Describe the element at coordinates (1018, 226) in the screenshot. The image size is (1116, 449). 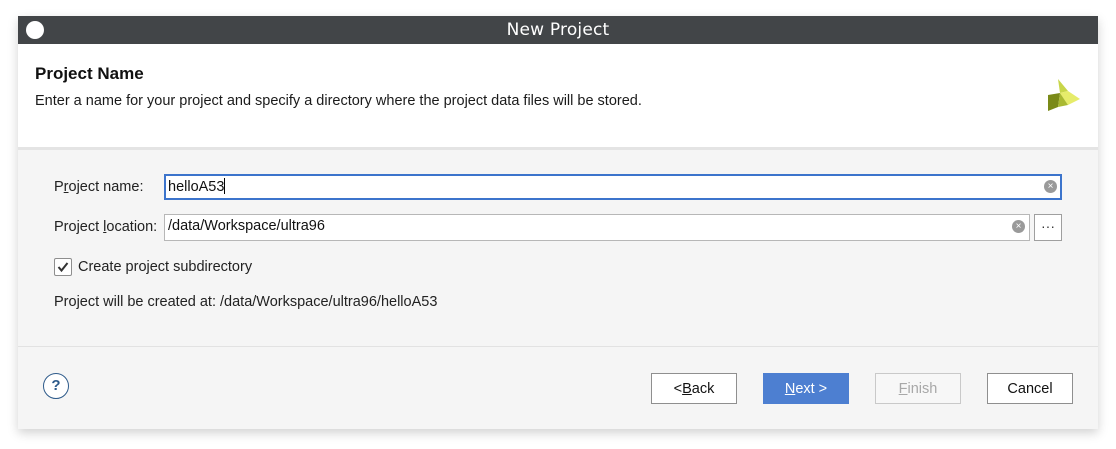
I see `clear-project-location-icon: ×` at that location.